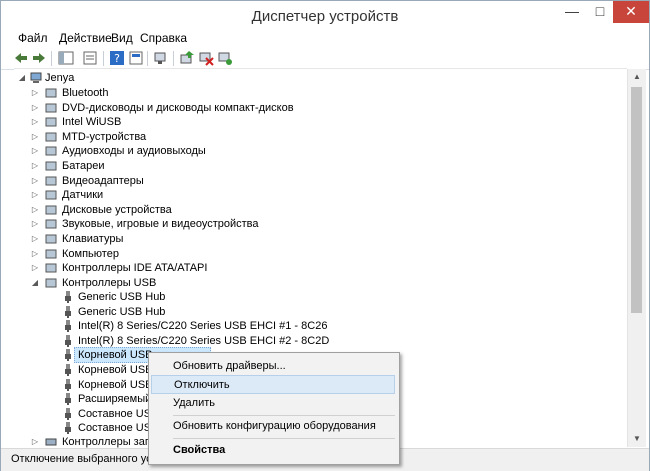 The width and height of the screenshot is (650, 471). I want to click on vertical-scrollbar: ▲ ▼, so click(636, 258).